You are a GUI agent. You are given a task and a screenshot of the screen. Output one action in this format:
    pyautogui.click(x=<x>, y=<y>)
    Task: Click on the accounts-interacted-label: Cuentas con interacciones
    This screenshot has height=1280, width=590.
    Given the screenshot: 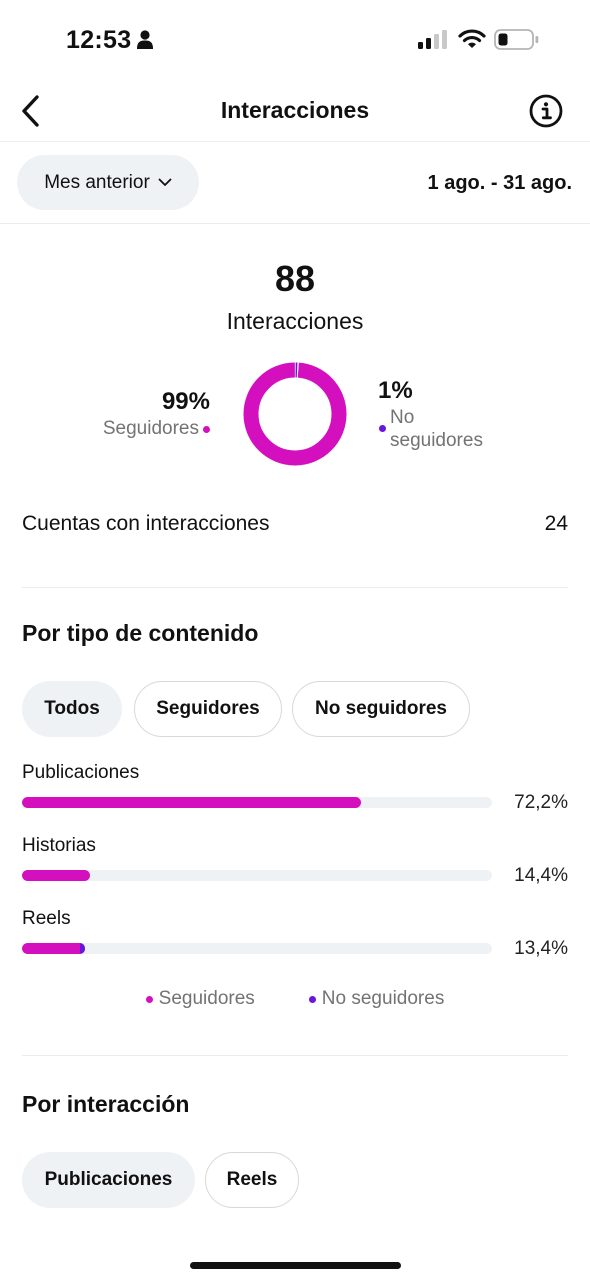 What is the action you would take?
    pyautogui.click(x=146, y=523)
    